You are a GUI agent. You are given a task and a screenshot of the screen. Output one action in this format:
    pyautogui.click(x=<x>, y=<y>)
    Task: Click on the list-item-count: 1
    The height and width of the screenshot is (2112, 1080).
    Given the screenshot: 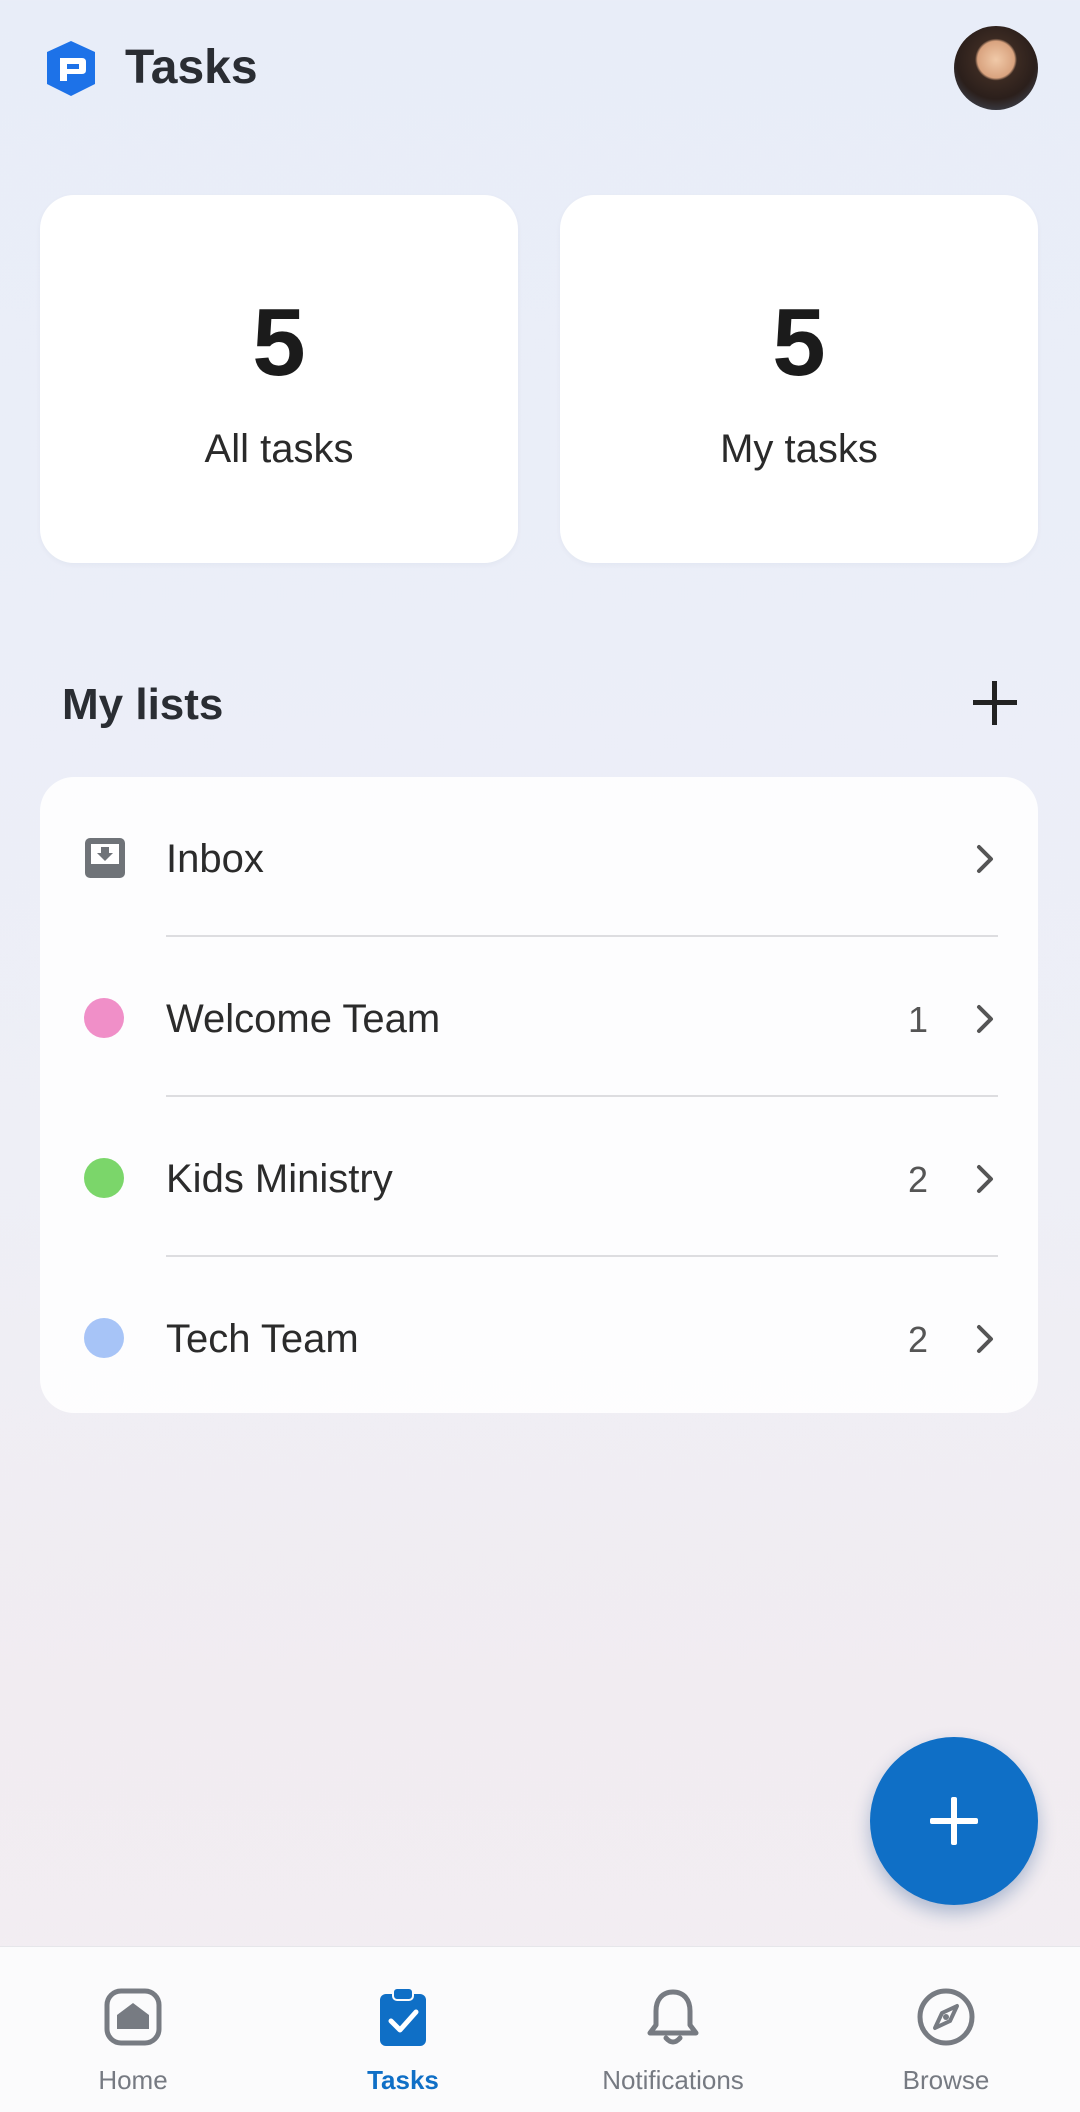 What is the action you would take?
    pyautogui.click(x=917, y=1019)
    